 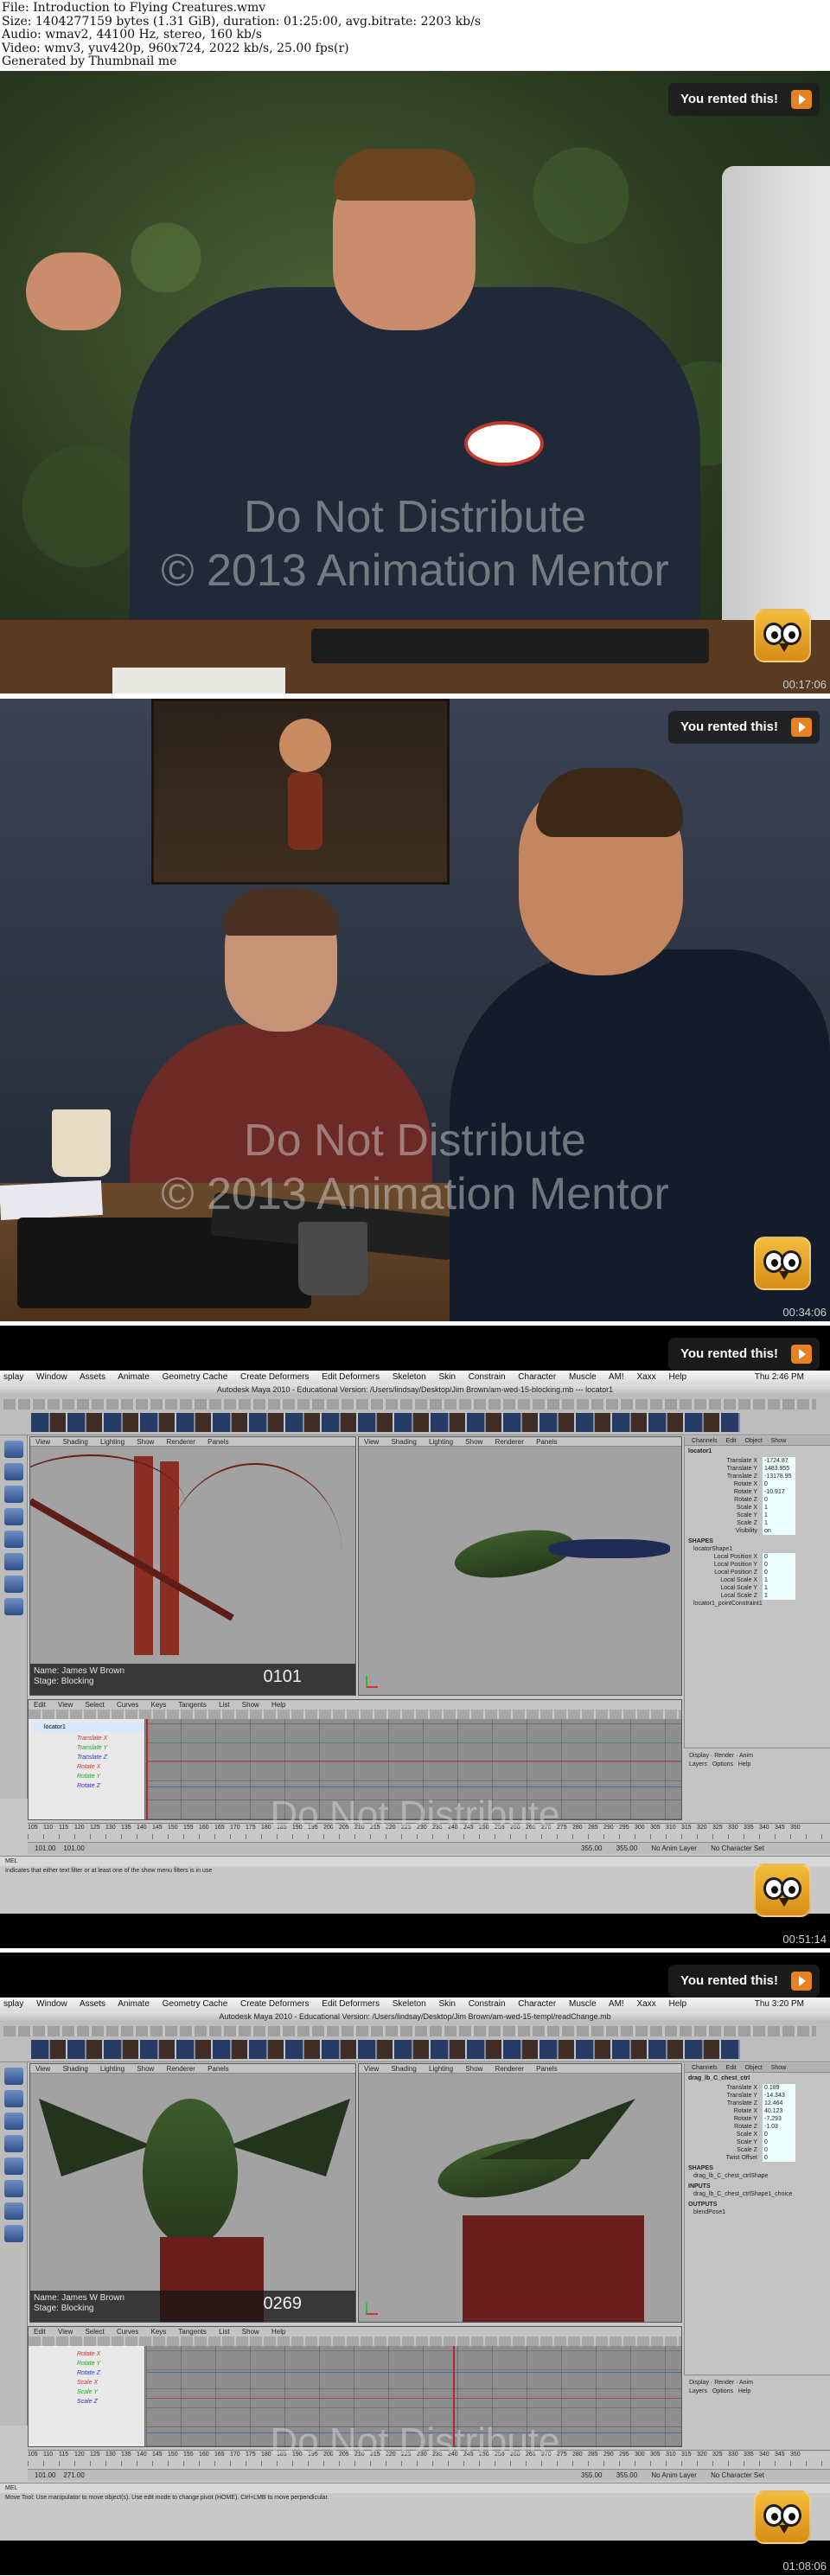 What do you see at coordinates (218, 2069) in the screenshot?
I see `viewport-menu-item: Panels` at bounding box center [218, 2069].